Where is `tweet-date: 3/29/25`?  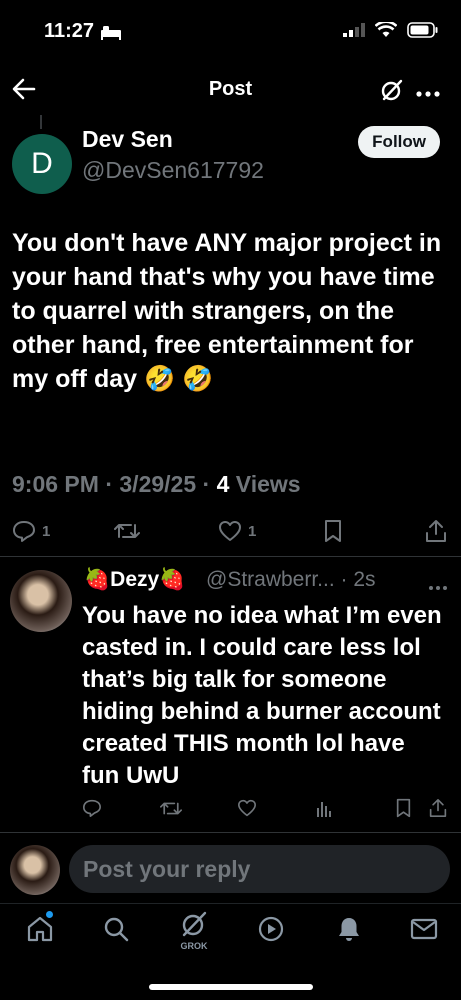
tweet-date: 3/29/25 is located at coordinates (158, 484).